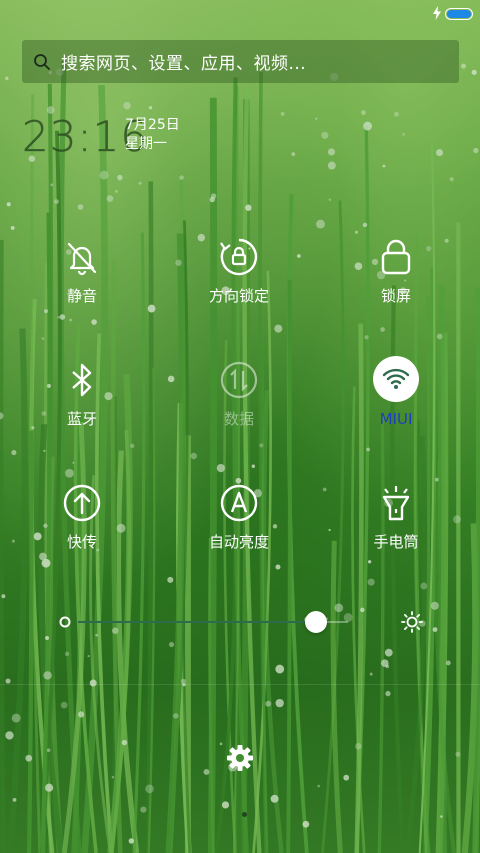 The height and width of the screenshot is (853, 480). What do you see at coordinates (82, 503) in the screenshot?
I see `upload-circle-icon` at bounding box center [82, 503].